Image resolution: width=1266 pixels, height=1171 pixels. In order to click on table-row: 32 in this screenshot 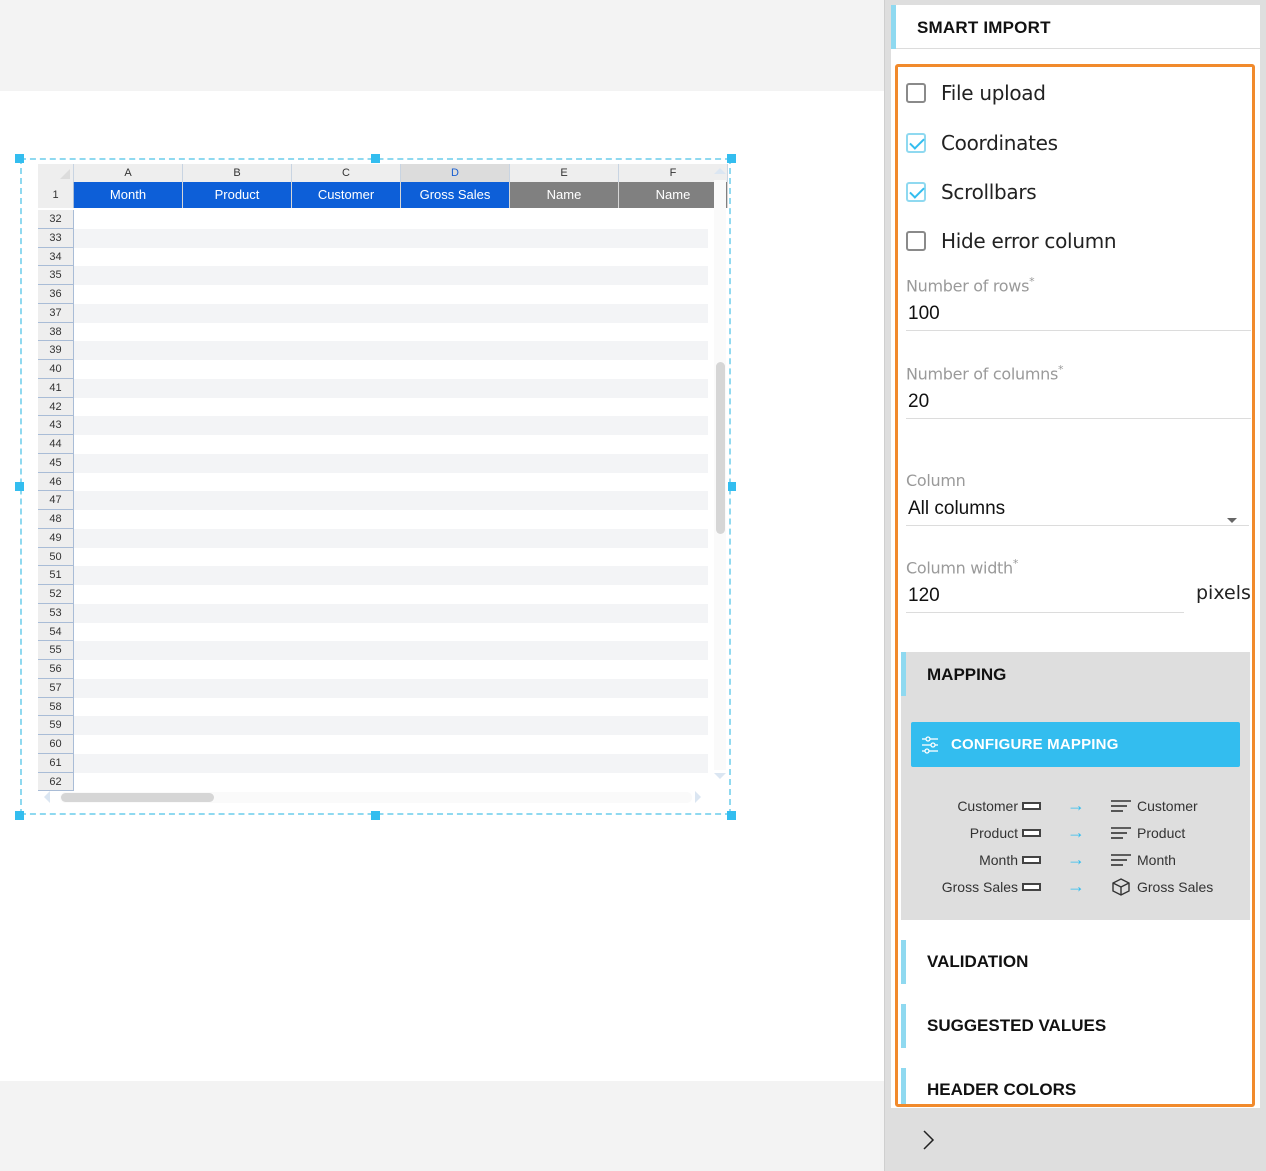, I will do `click(373, 219)`.